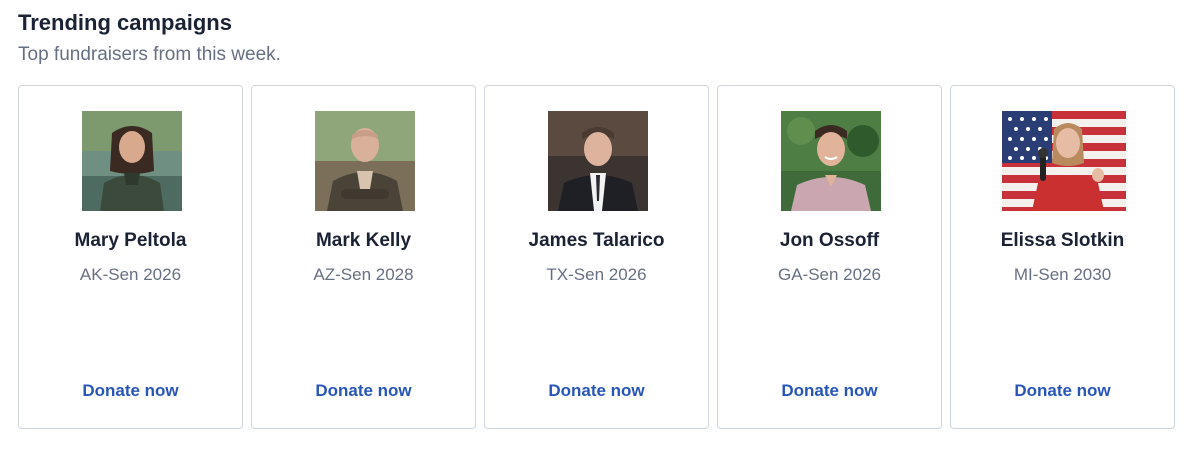 This screenshot has height=455, width=1200. I want to click on candidate-name: Jon Ossoff, so click(829, 241).